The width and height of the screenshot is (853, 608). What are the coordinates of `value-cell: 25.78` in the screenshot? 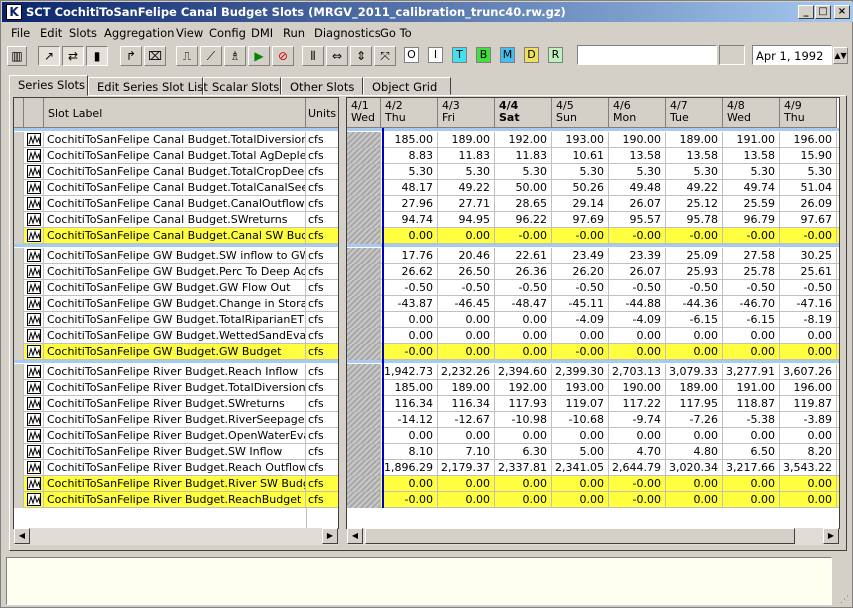 It's located at (751, 272).